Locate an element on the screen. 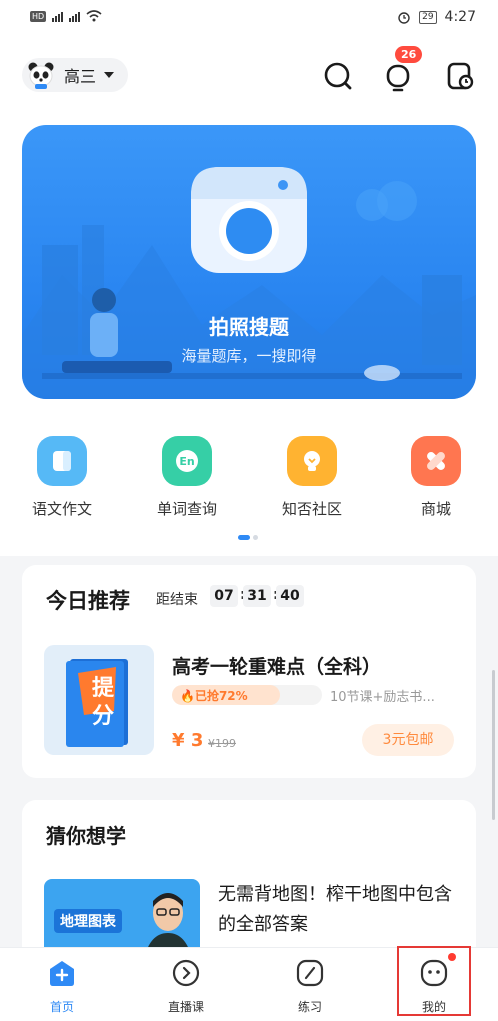 The height and width of the screenshot is (1021, 498). play-icon is located at coordinates (186, 973).